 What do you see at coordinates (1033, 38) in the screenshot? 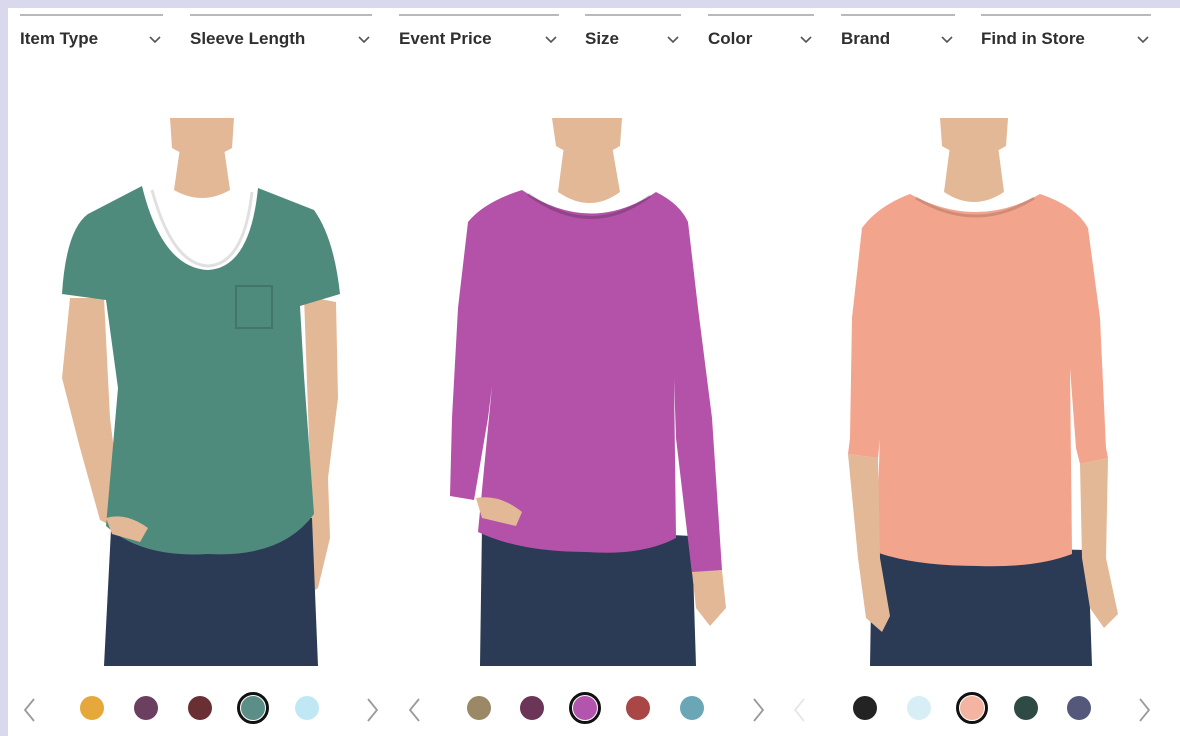
I see `filter-label: Find in Store` at bounding box center [1033, 38].